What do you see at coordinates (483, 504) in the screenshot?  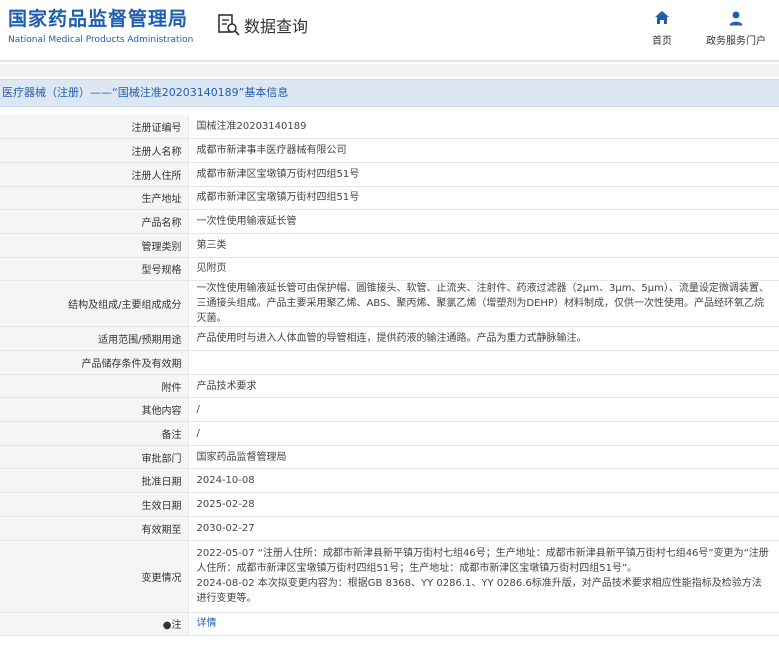 I see `field-value: 2025-02-28` at bounding box center [483, 504].